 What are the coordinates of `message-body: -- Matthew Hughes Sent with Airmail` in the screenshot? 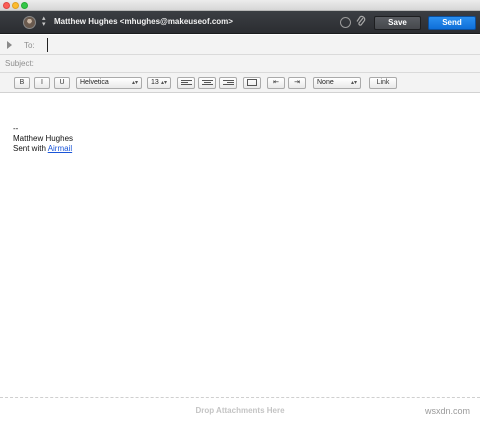 It's located at (43, 139).